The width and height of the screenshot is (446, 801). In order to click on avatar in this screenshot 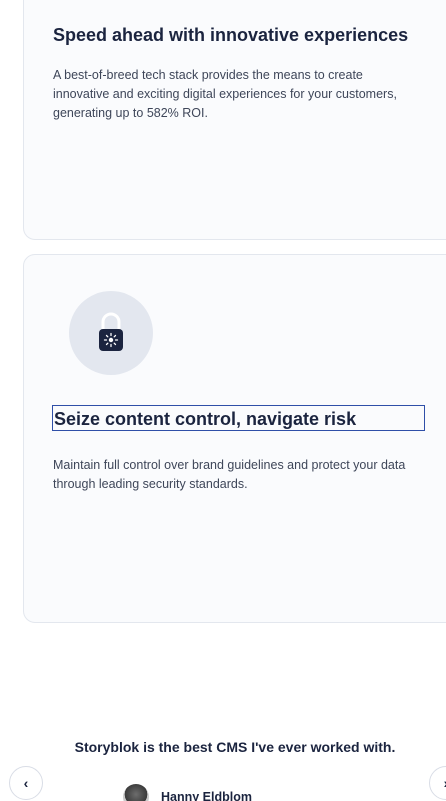, I will do `click(136, 792)`.